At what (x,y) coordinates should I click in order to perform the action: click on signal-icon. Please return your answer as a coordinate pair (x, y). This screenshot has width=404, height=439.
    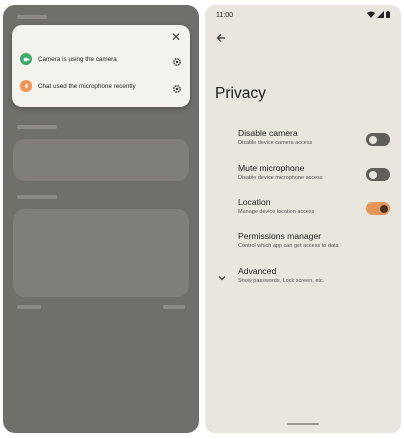
    Looking at the image, I should click on (380, 14).